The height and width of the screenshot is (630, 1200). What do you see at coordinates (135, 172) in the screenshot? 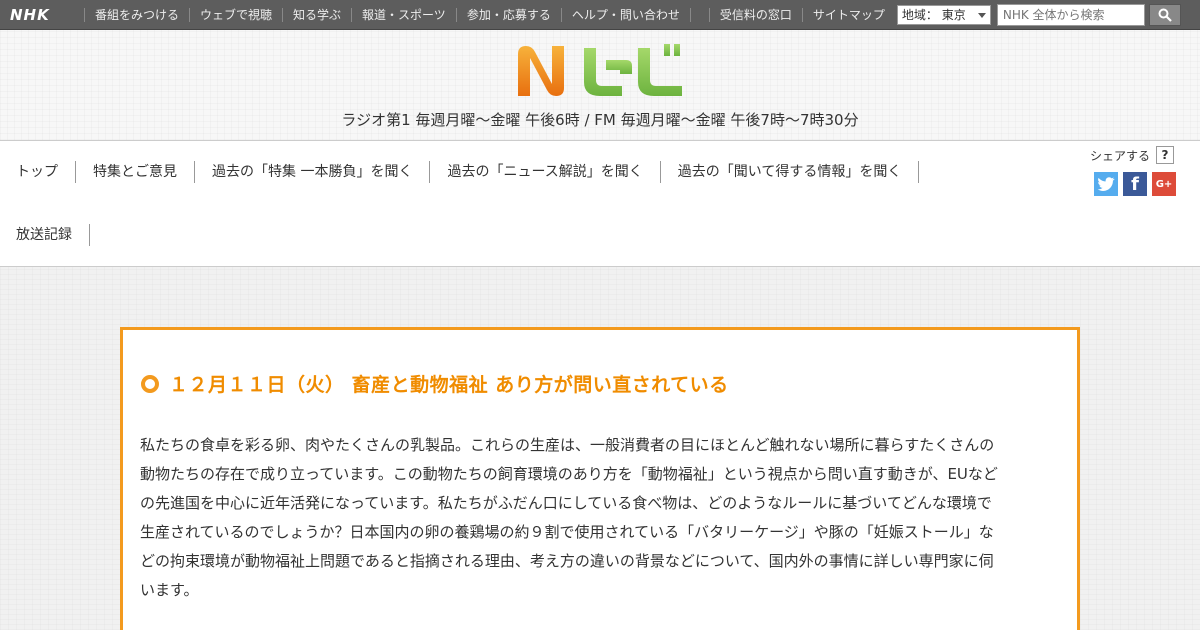
I see `nav-features-opinions: 特集とご意見` at bounding box center [135, 172].